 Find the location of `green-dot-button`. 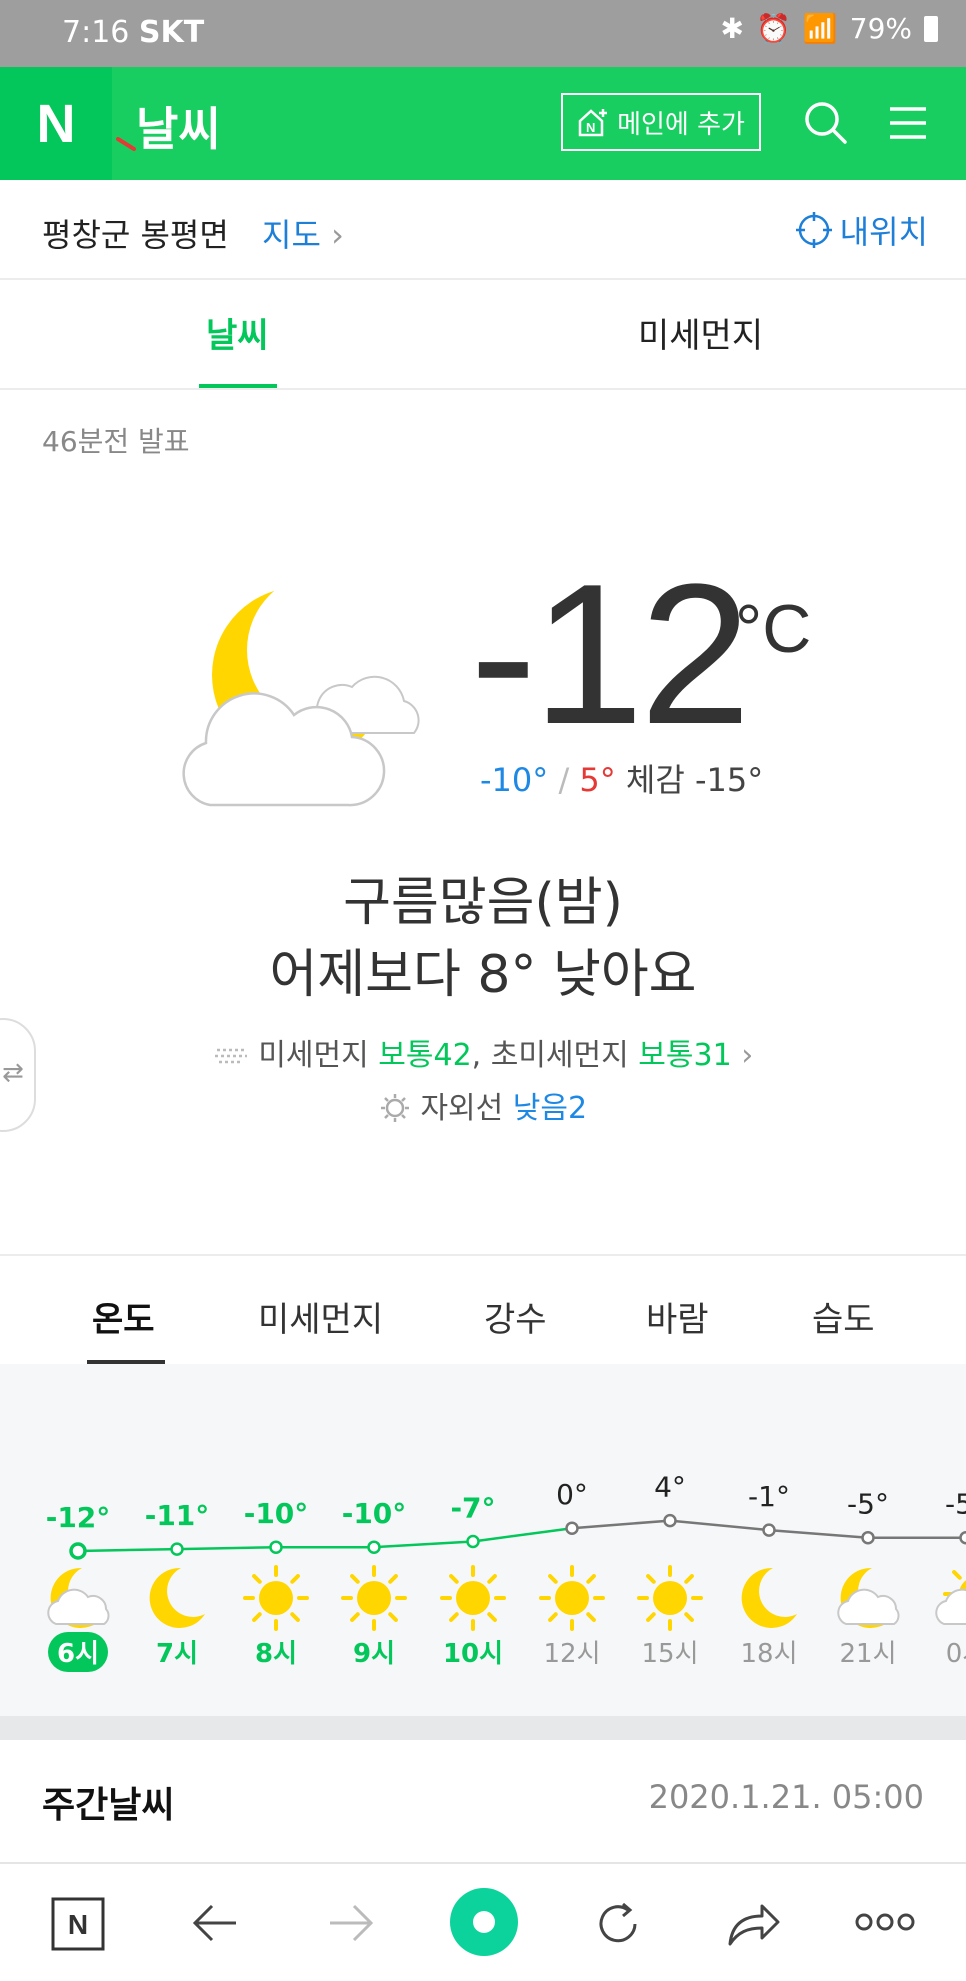

green-dot-button is located at coordinates (484, 1922).